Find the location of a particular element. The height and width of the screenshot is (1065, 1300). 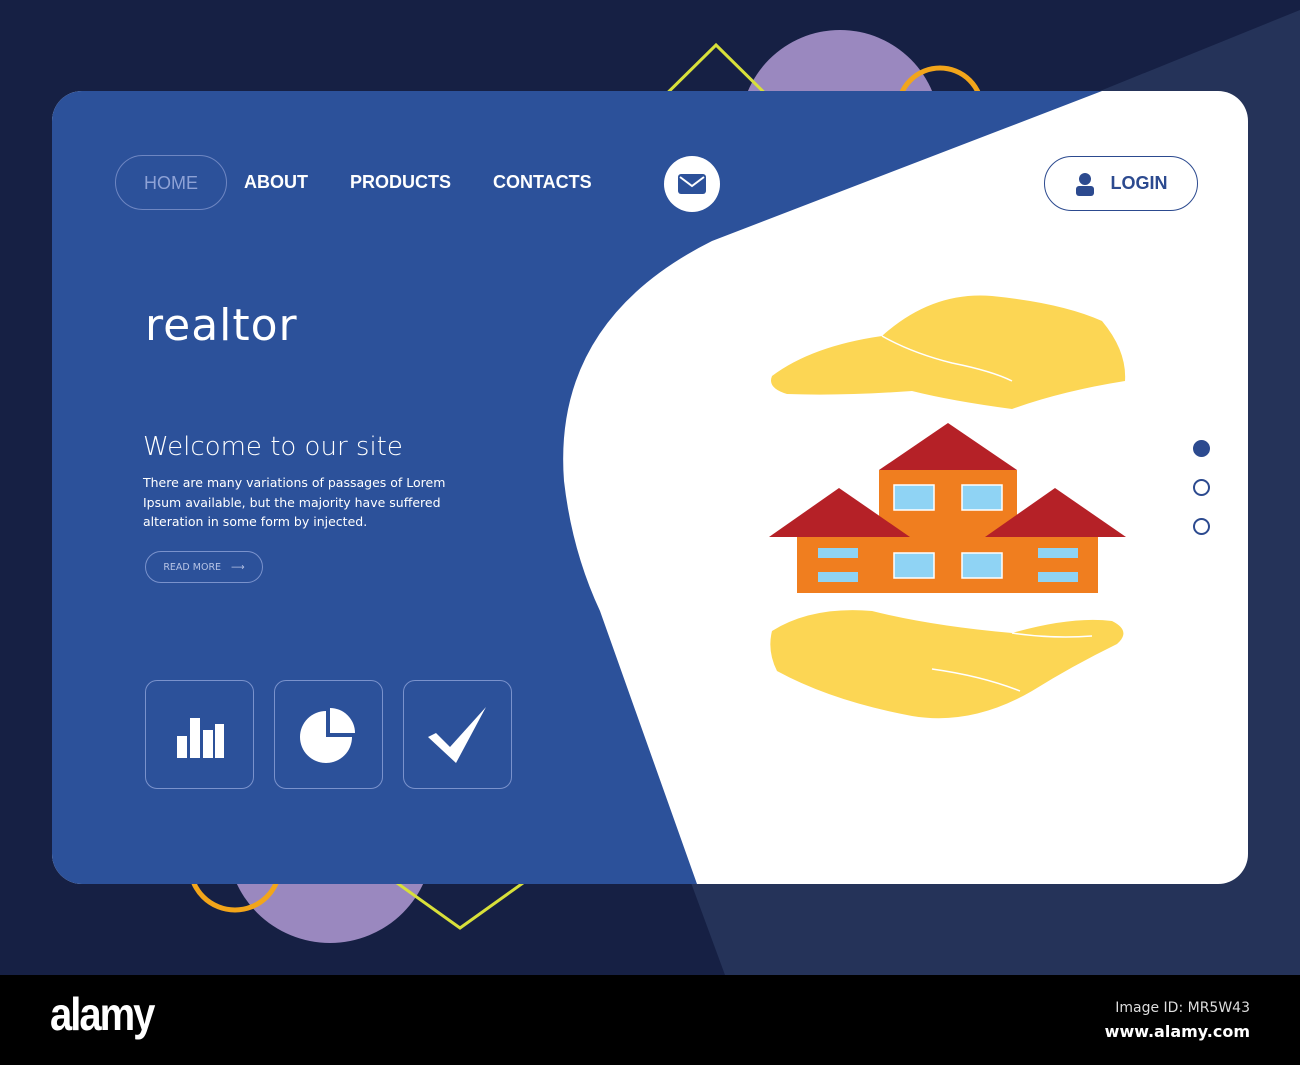

nav-contacts: CONTACTS is located at coordinates (542, 182).